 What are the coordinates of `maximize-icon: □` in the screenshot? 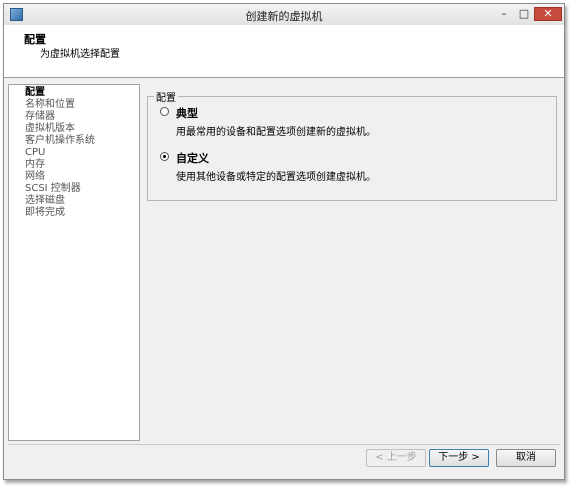 It's located at (524, 14).